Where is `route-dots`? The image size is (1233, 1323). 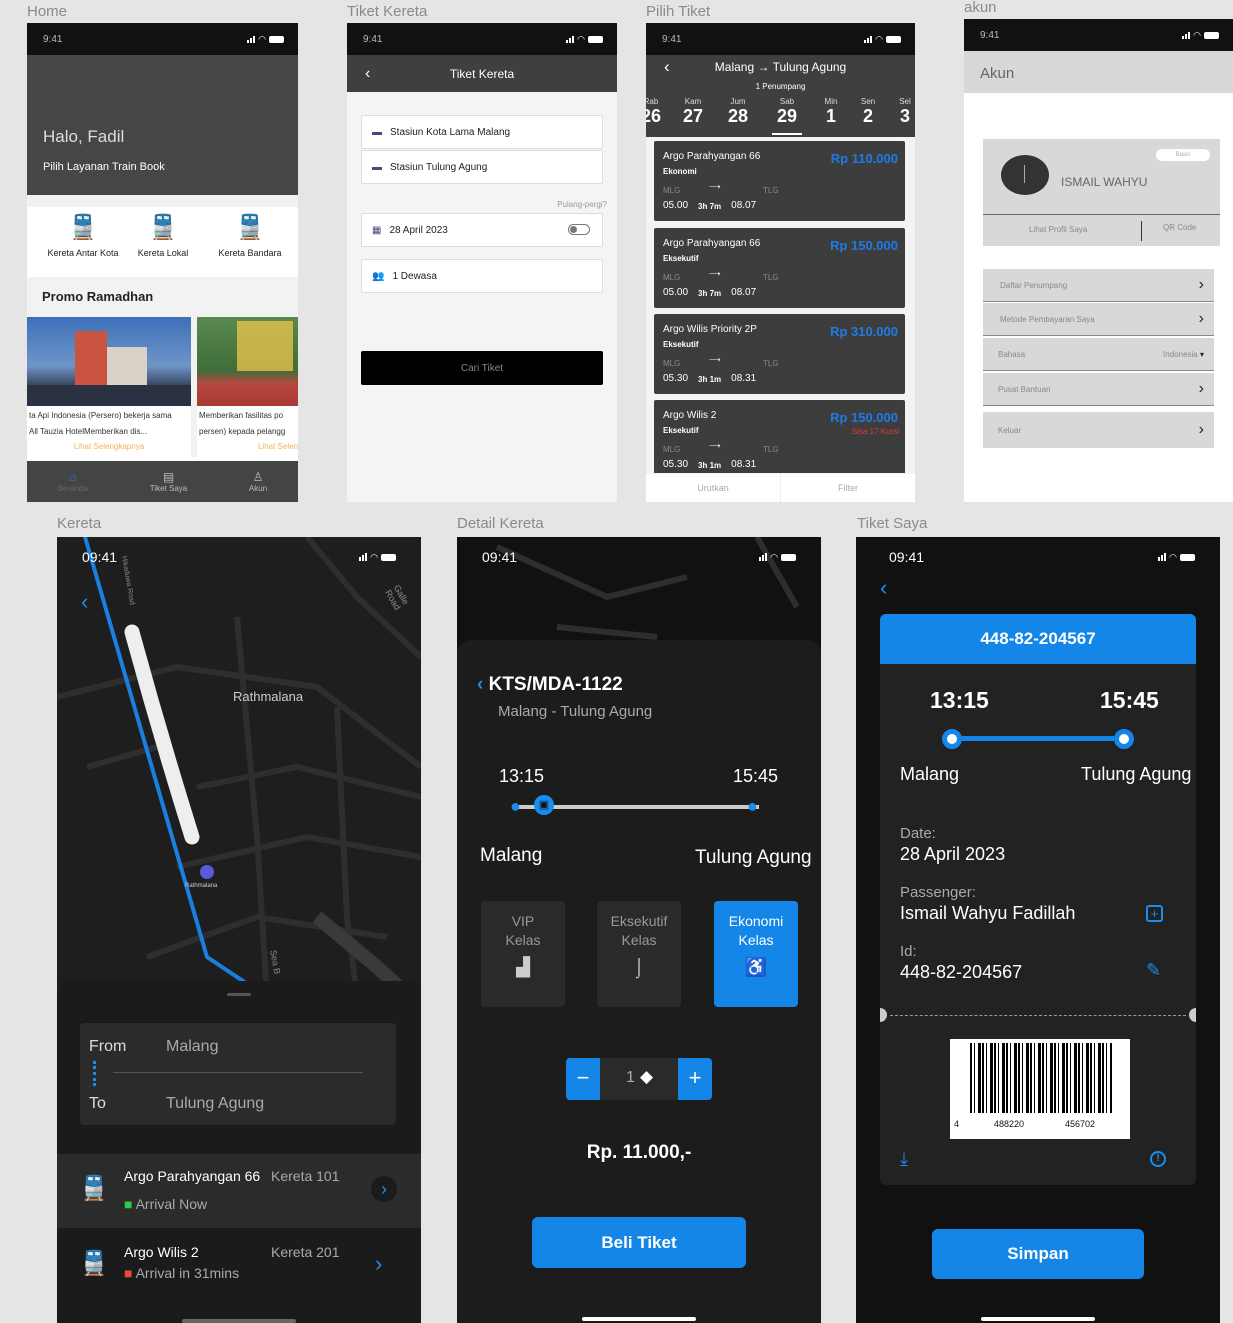
route-dots is located at coordinates (94, 1073).